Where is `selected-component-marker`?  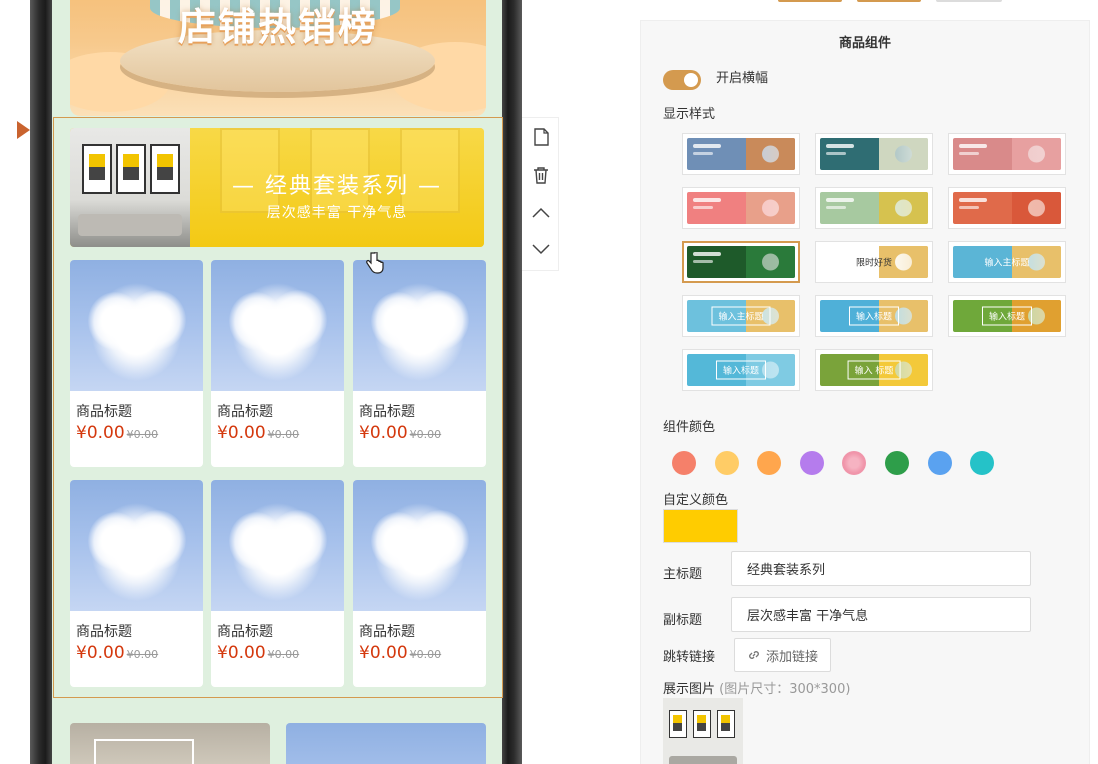
selected-component-marker is located at coordinates (23, 130).